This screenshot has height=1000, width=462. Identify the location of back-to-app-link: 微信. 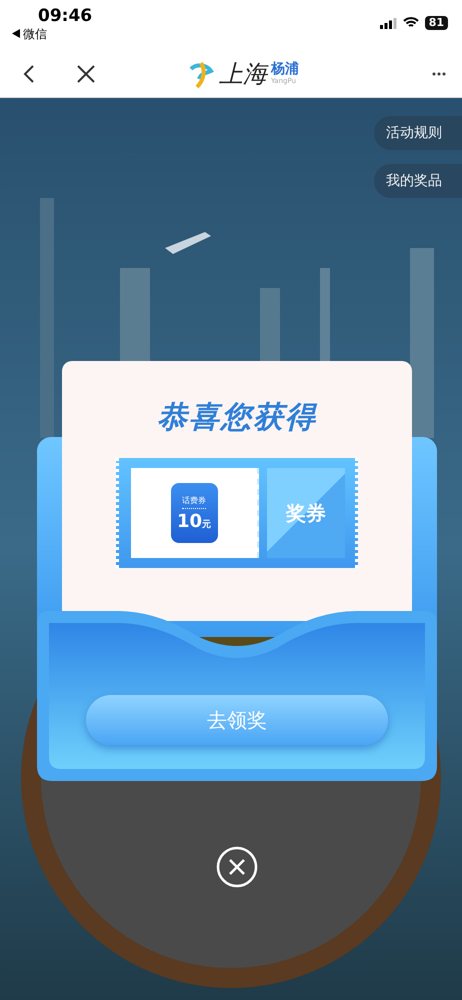
(52, 34).